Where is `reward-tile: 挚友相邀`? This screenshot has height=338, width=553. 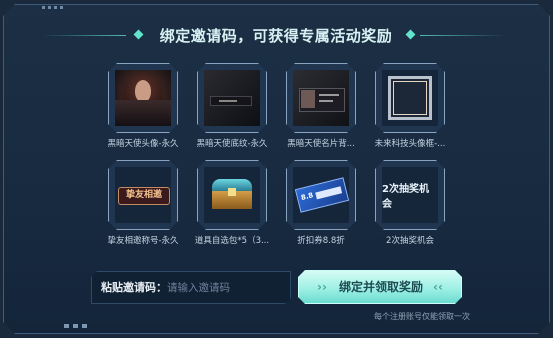
reward-tile: 挚友相邀 is located at coordinates (143, 195).